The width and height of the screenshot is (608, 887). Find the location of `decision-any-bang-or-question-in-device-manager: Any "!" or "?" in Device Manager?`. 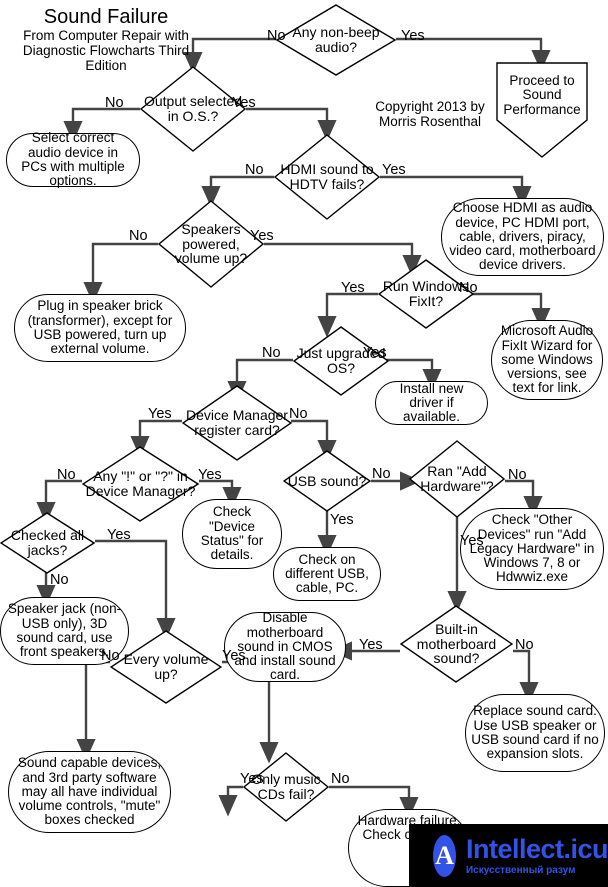

decision-any-bang-or-question-in-device-manager: Any "!" or "?" in Device Manager? is located at coordinates (140, 484).